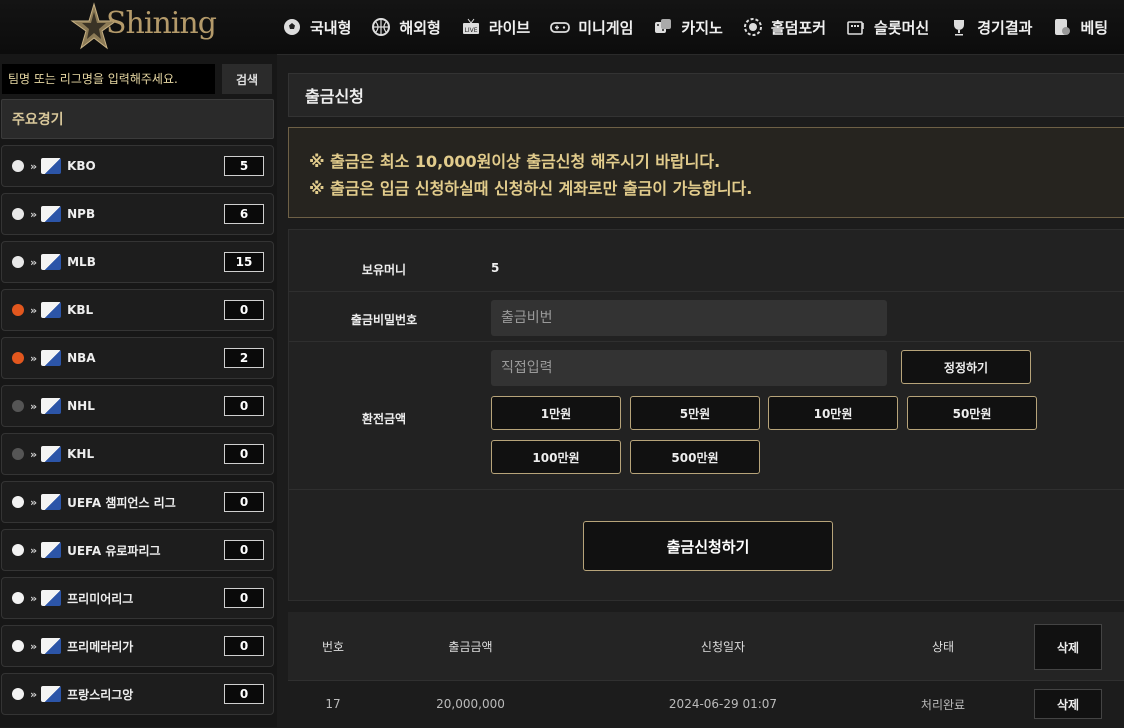 The width and height of the screenshot is (1124, 728). I want to click on league-item: » NBA 2, so click(137, 358).